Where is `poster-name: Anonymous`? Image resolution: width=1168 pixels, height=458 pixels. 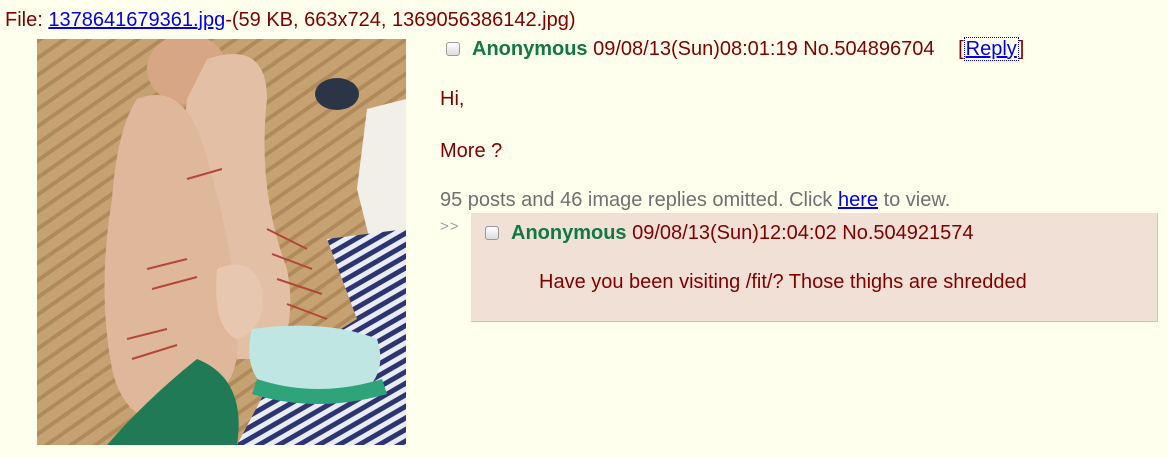
poster-name: Anonymous is located at coordinates (530, 49).